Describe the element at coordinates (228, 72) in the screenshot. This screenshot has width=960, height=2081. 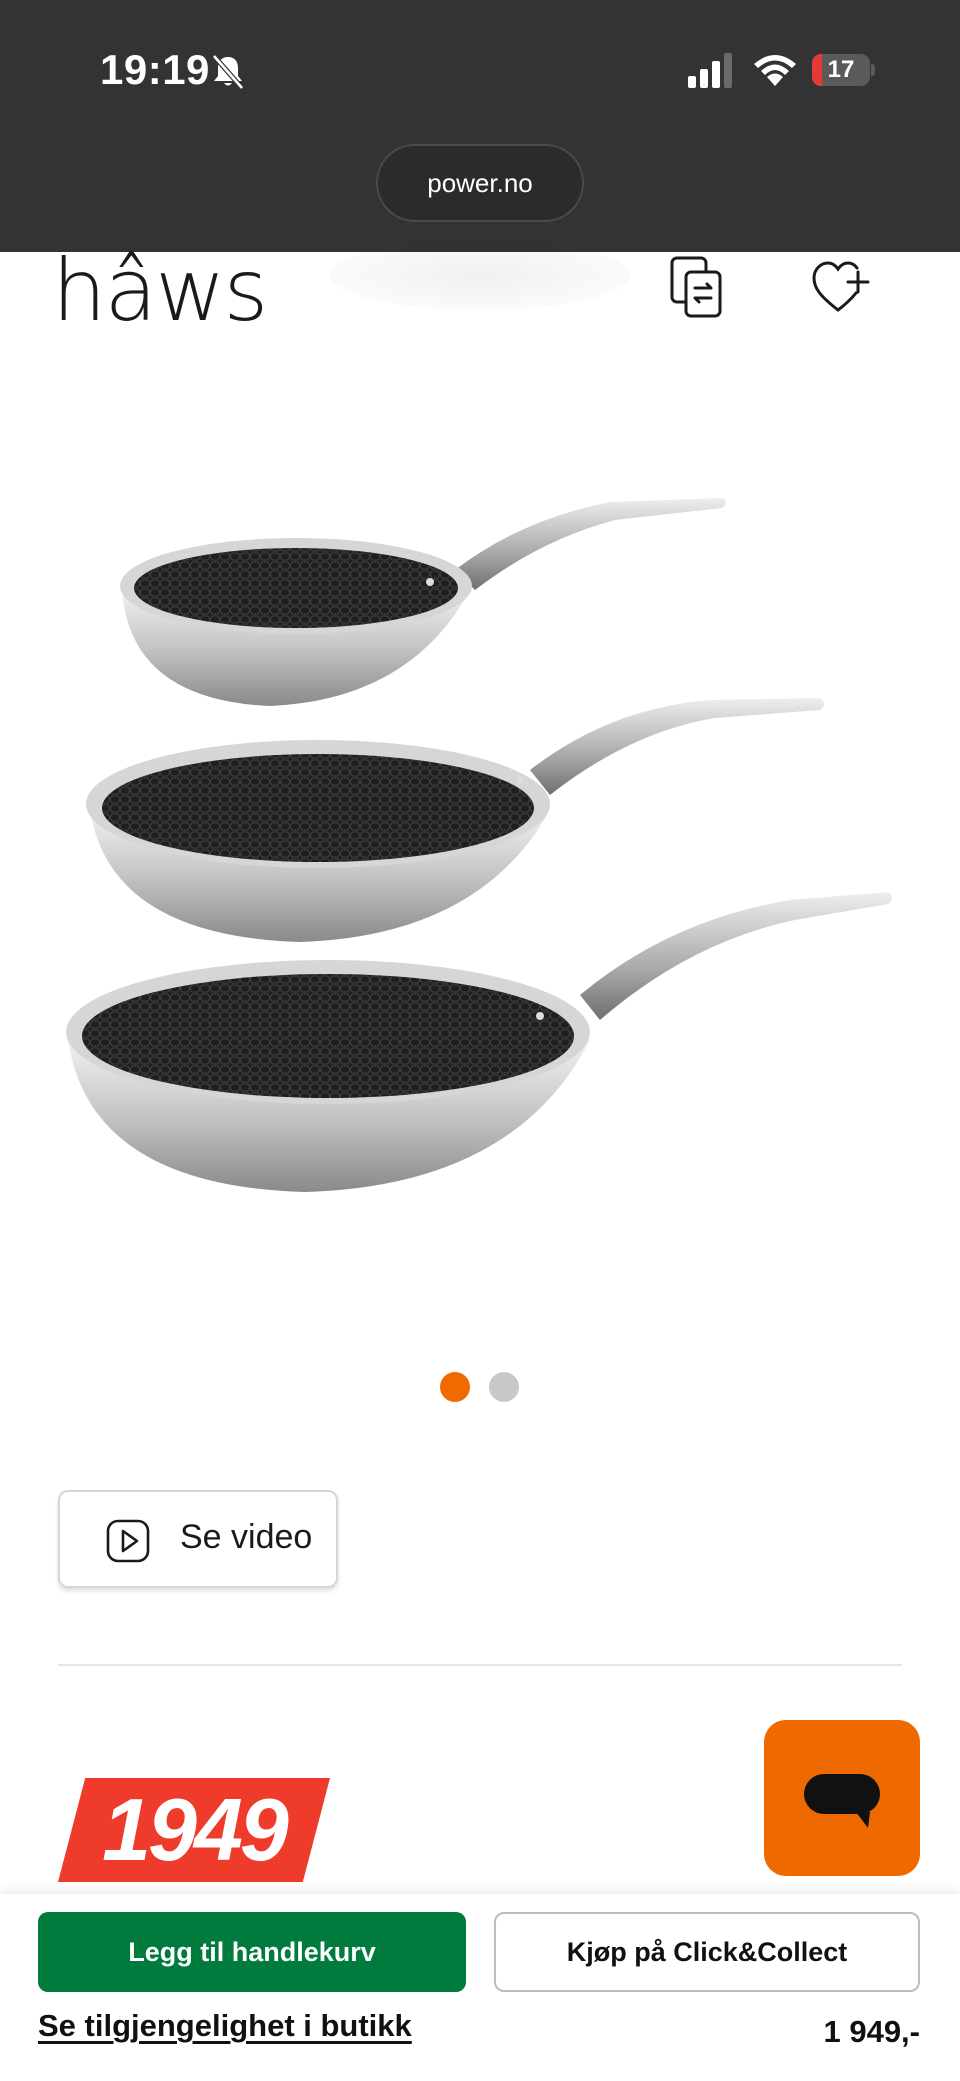
I see `bell-slash-icon` at that location.